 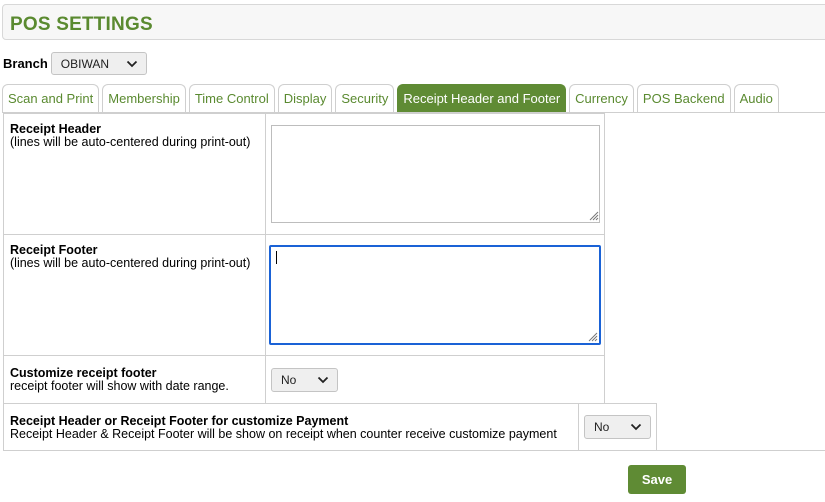 What do you see at coordinates (756, 98) in the screenshot?
I see `tab-audio: Audio` at bounding box center [756, 98].